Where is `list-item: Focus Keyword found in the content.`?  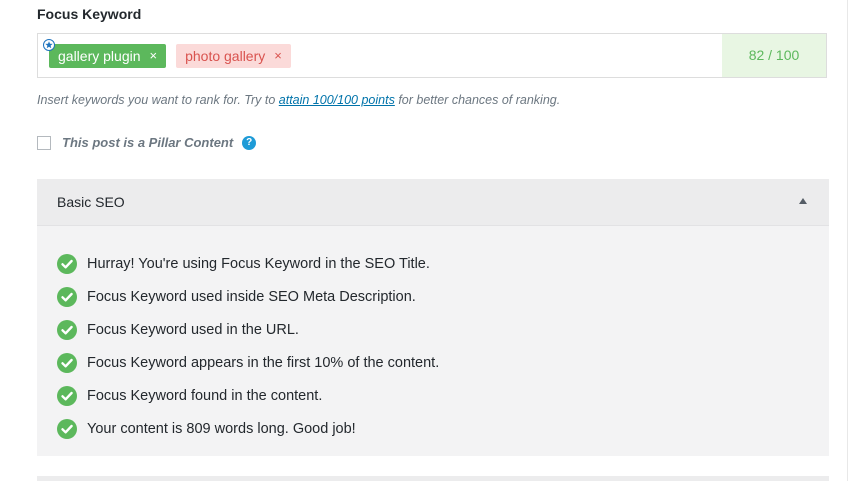
list-item: Focus Keyword found in the content. is located at coordinates (248, 395).